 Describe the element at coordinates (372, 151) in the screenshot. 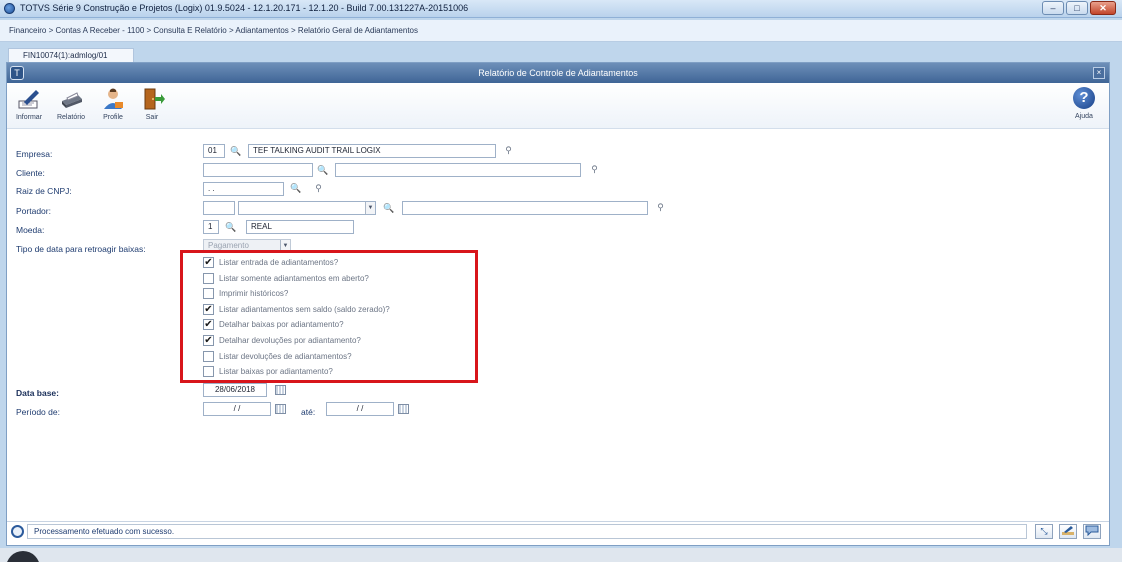

I see `empresa-name-field: TEF TALKING AUDIT TRAIL LOGIX` at that location.